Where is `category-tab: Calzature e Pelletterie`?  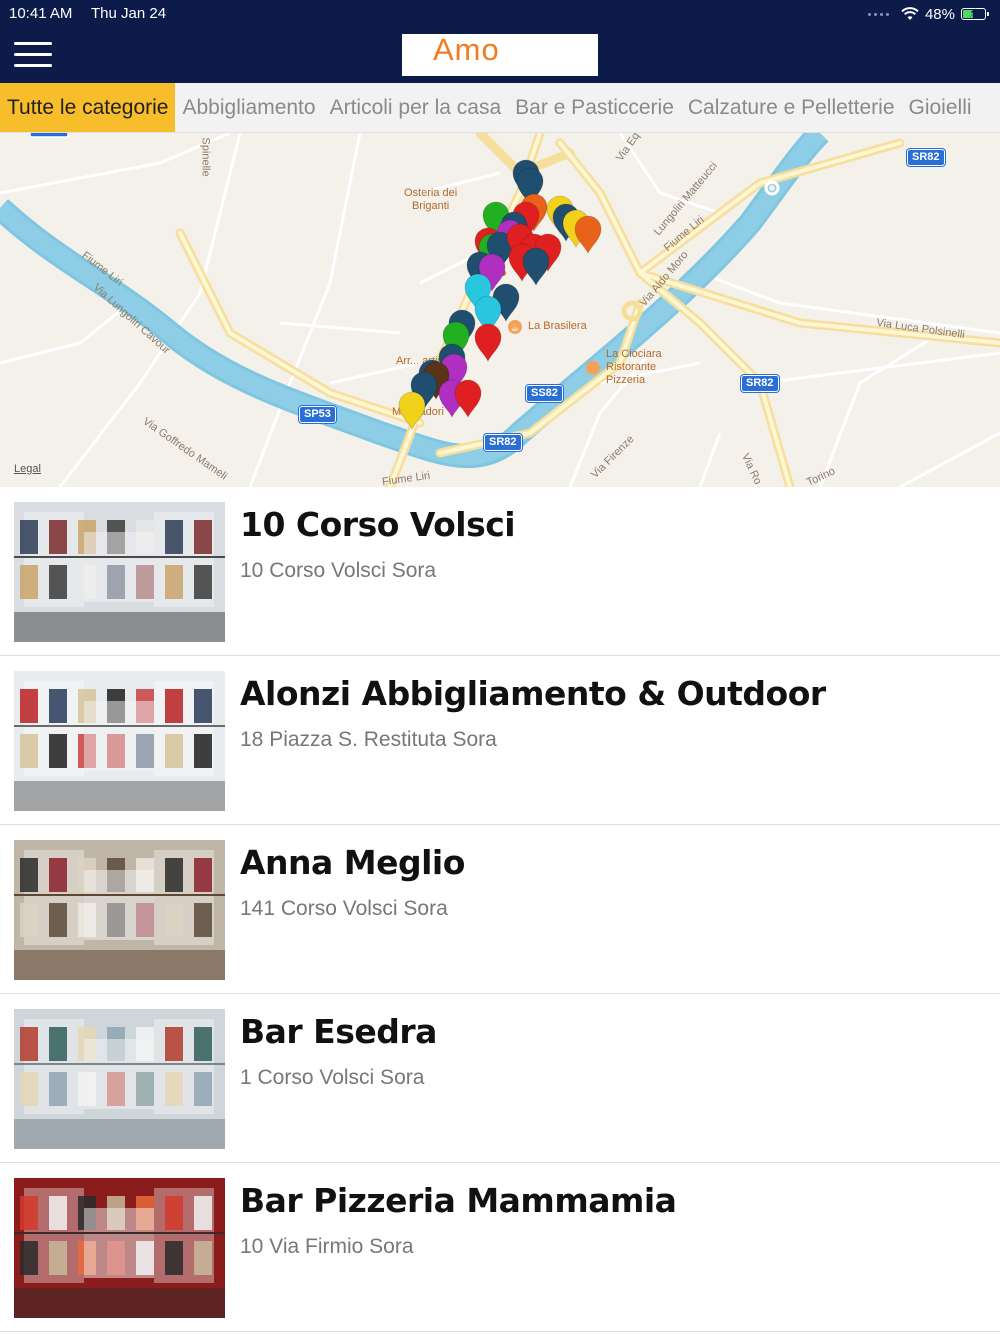 category-tab: Calzature e Pelletterie is located at coordinates (791, 107).